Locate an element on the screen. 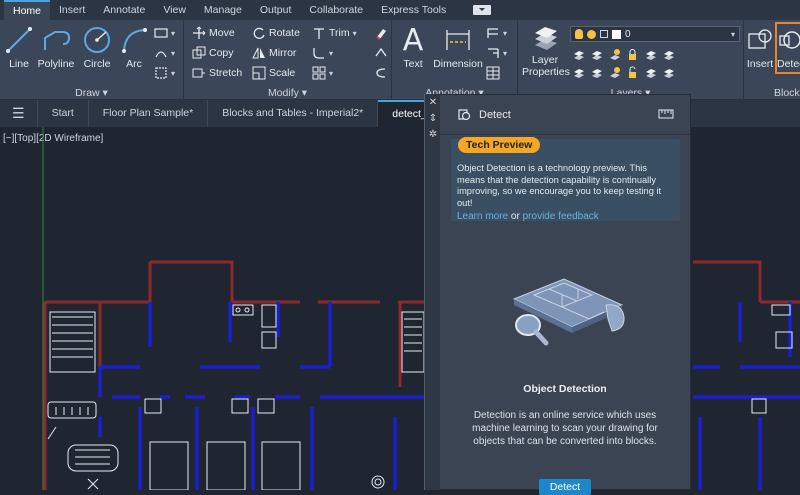 This screenshot has height=495, width=800. block-panel: Insert Detect Block is located at coordinates (772, 60).